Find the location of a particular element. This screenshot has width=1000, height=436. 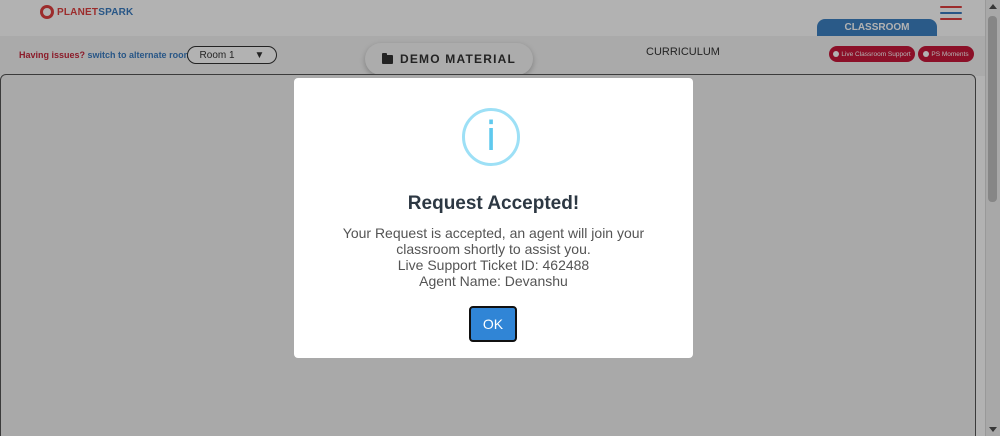

ok-button: OK is located at coordinates (493, 324).